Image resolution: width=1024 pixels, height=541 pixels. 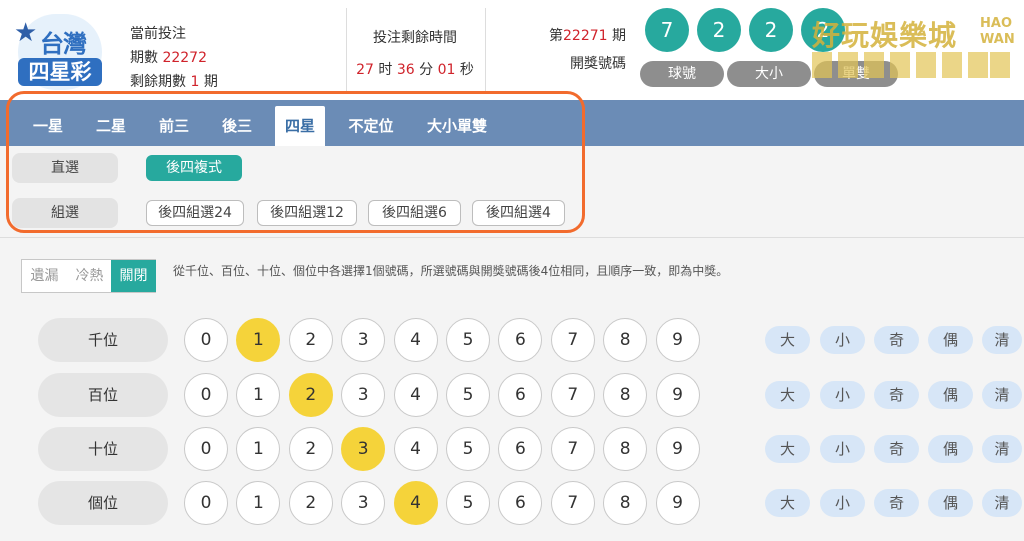 I want to click on group-label: 組選, so click(x=65, y=213).